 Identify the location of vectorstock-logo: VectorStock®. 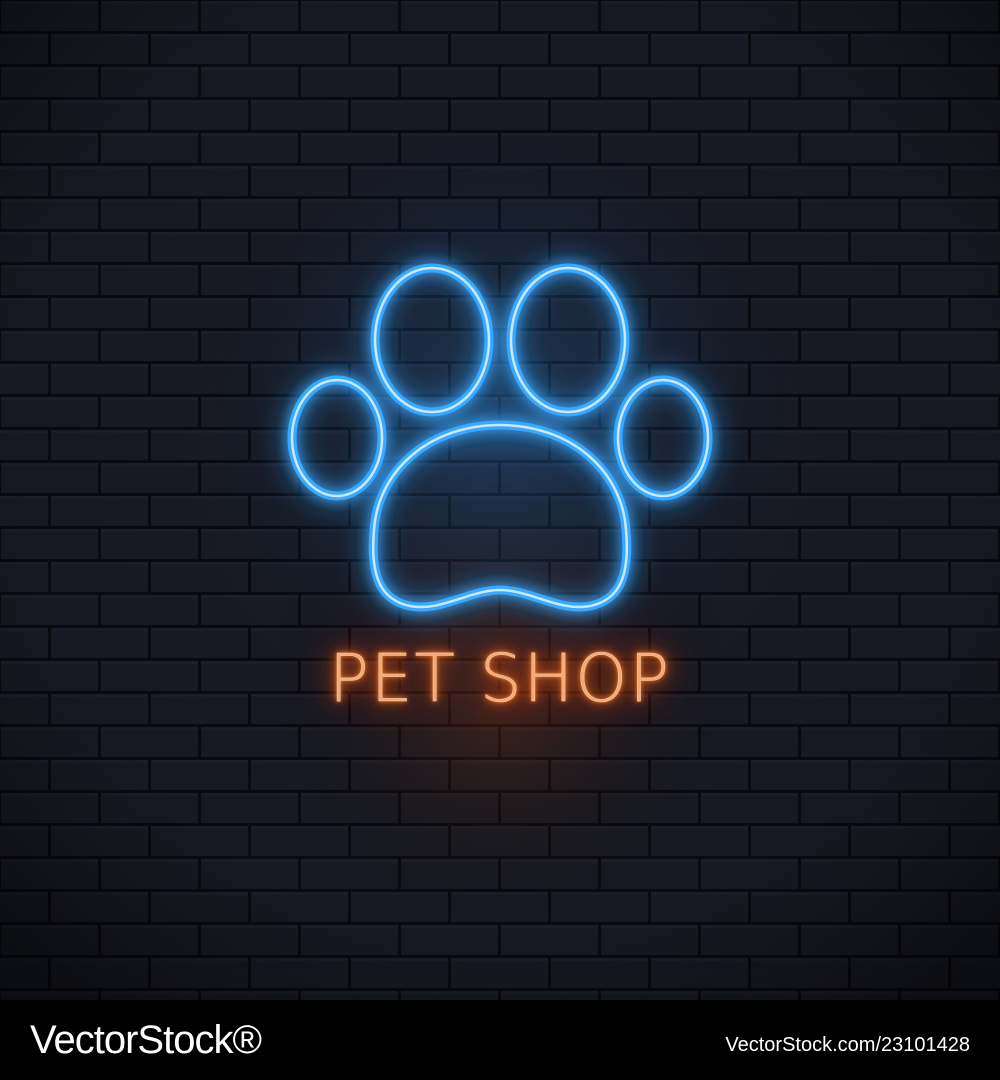
(146, 1040).